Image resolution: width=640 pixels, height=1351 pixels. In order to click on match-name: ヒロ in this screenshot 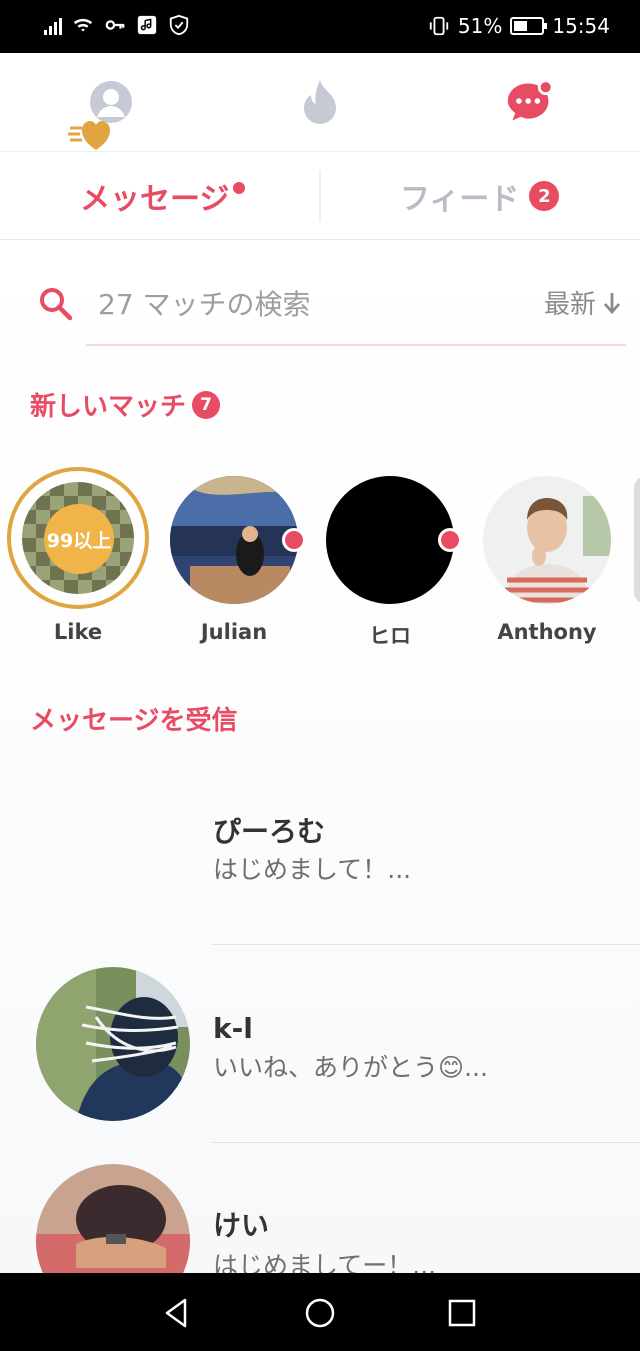, I will do `click(390, 636)`.